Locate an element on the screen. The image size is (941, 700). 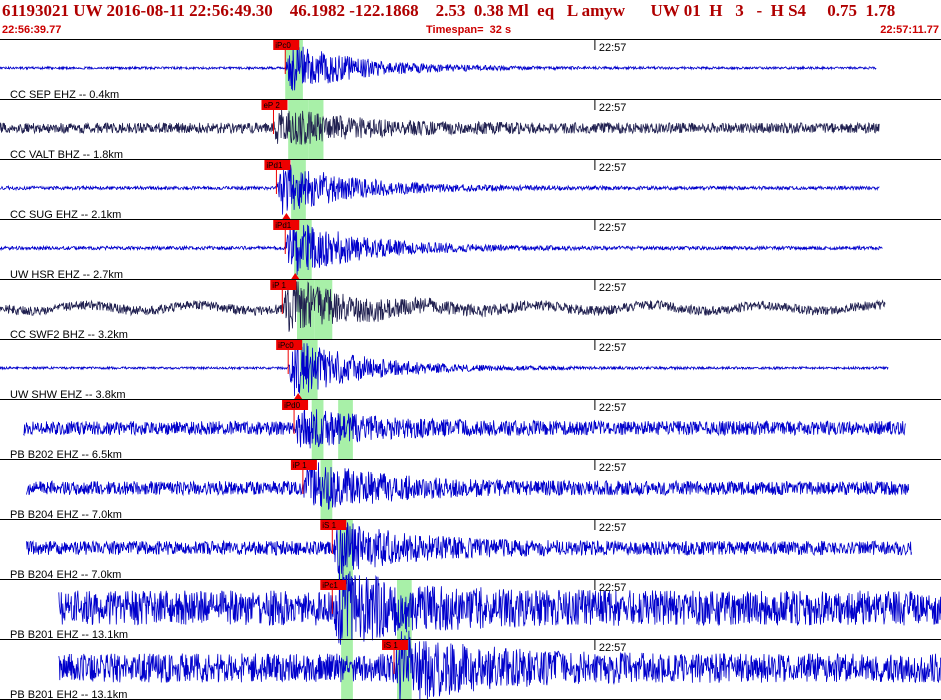
pick-triangle-up is located at coordinates (286, 216).